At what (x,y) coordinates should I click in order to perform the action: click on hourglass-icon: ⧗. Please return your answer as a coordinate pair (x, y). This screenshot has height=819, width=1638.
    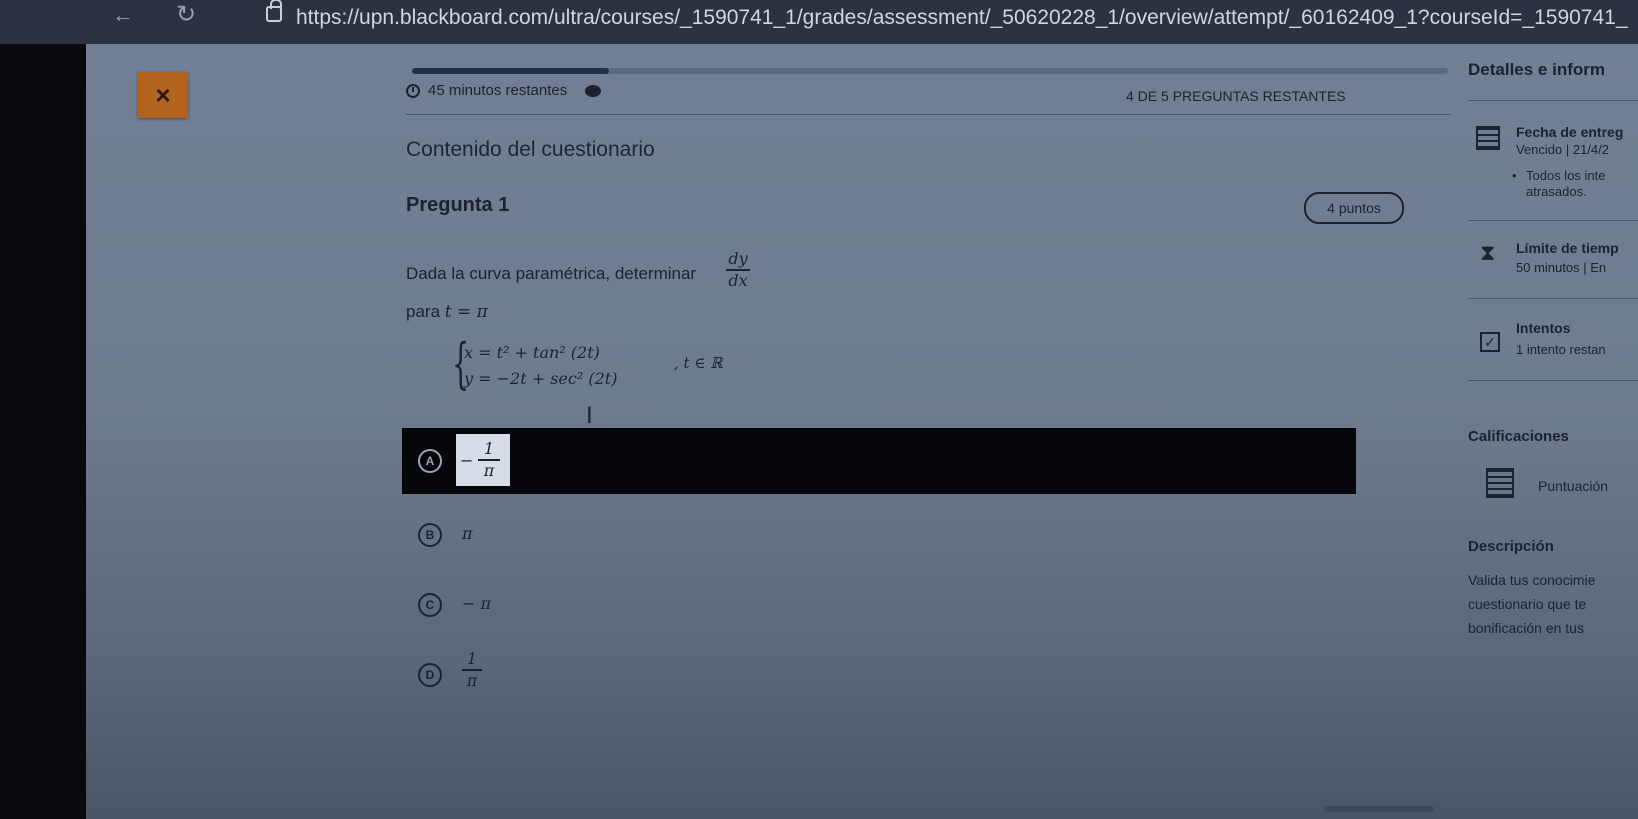
    Looking at the image, I should click on (1488, 252).